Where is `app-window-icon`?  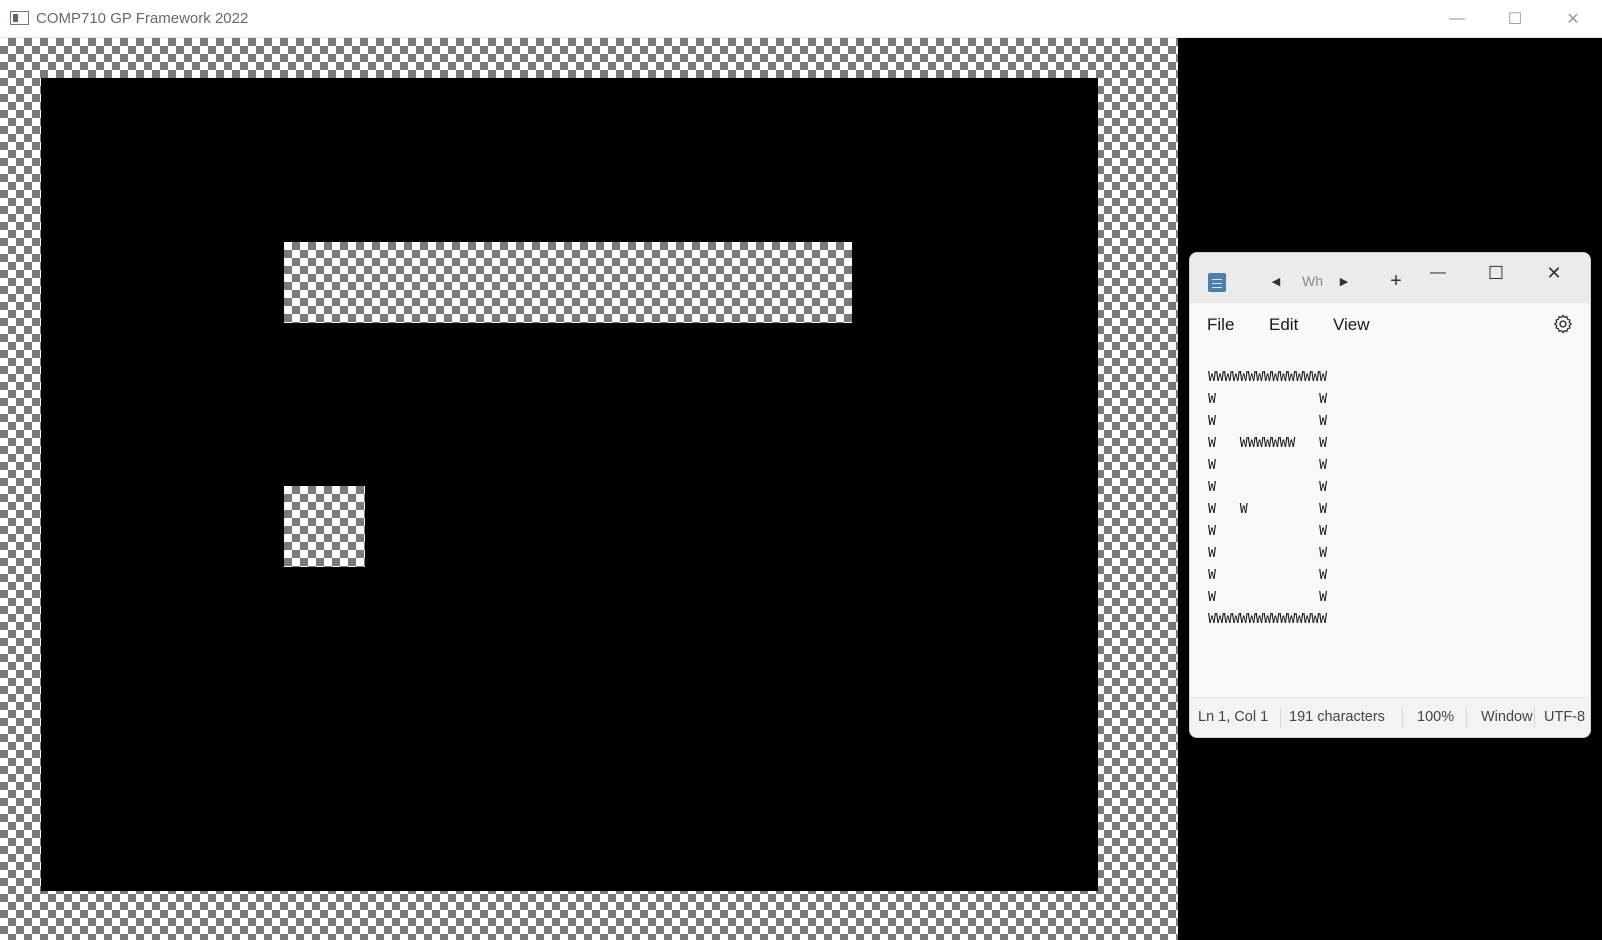
app-window-icon is located at coordinates (19, 18).